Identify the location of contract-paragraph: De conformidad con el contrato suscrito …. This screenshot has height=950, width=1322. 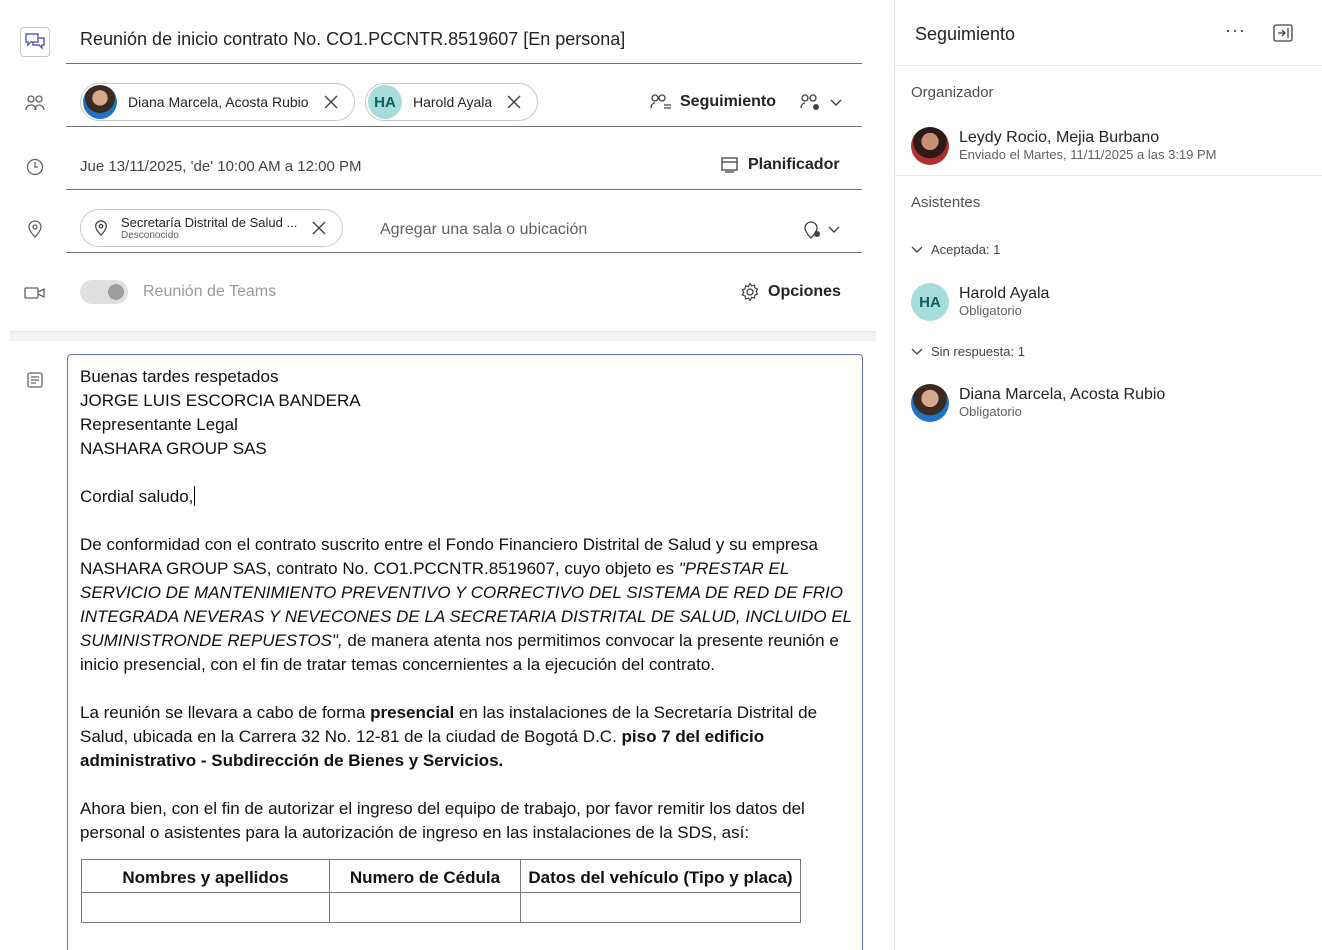
(467, 605).